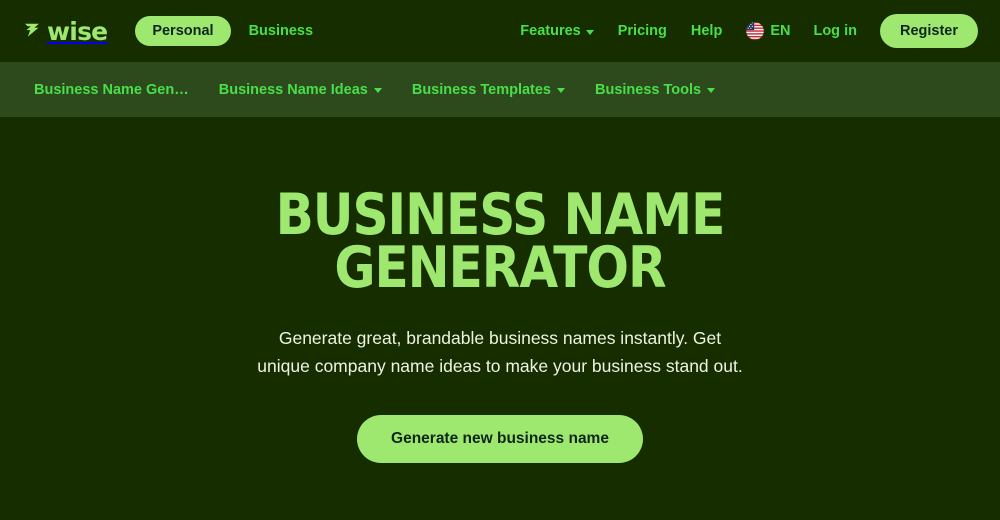 The image size is (1000, 520). What do you see at coordinates (755, 31) in the screenshot?
I see `us-flag-icon` at bounding box center [755, 31].